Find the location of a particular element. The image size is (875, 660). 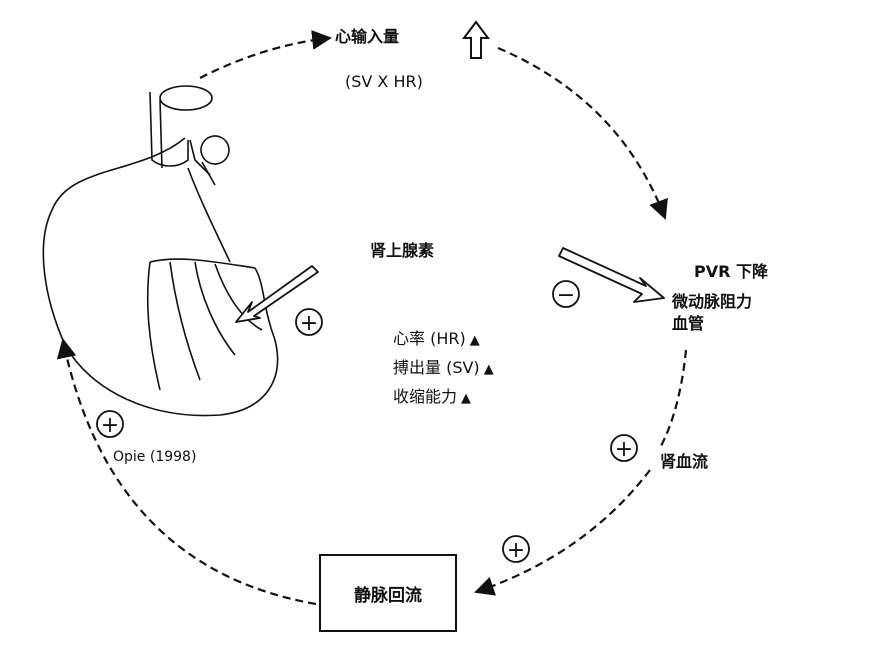

effect-stroke-volume: 搏出量 (SV) ▲ is located at coordinates (443, 368).